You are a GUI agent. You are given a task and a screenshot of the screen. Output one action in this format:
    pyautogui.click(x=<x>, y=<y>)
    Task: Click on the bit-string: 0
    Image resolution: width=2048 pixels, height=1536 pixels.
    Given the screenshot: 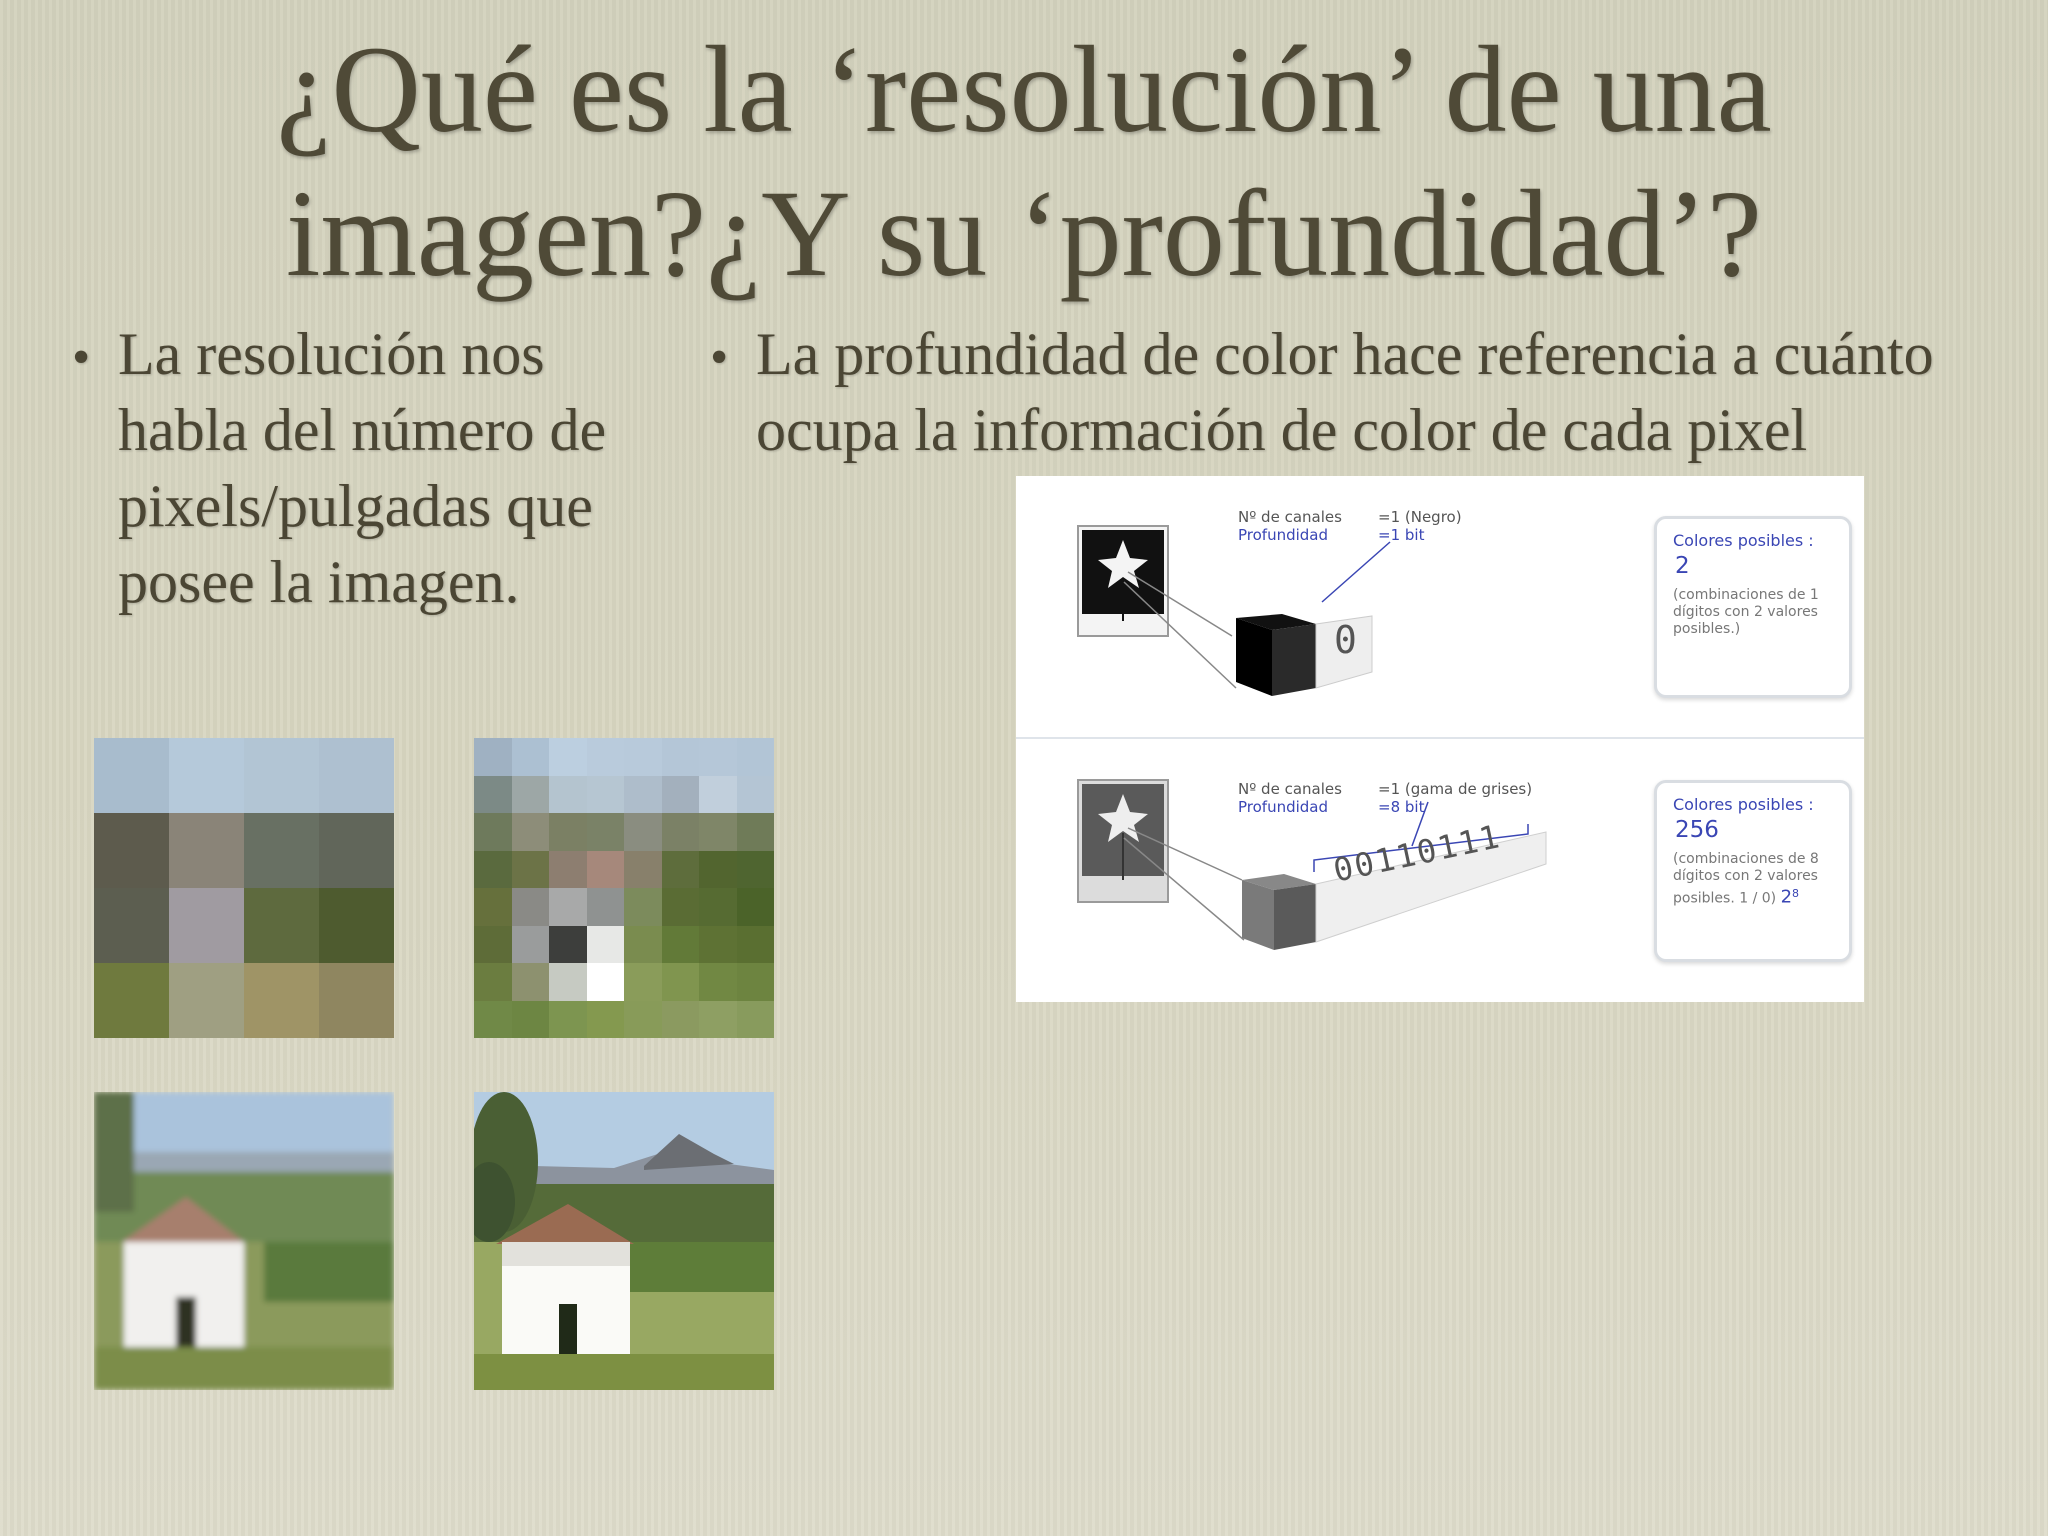 What is the action you would take?
    pyautogui.click(x=1345, y=640)
    